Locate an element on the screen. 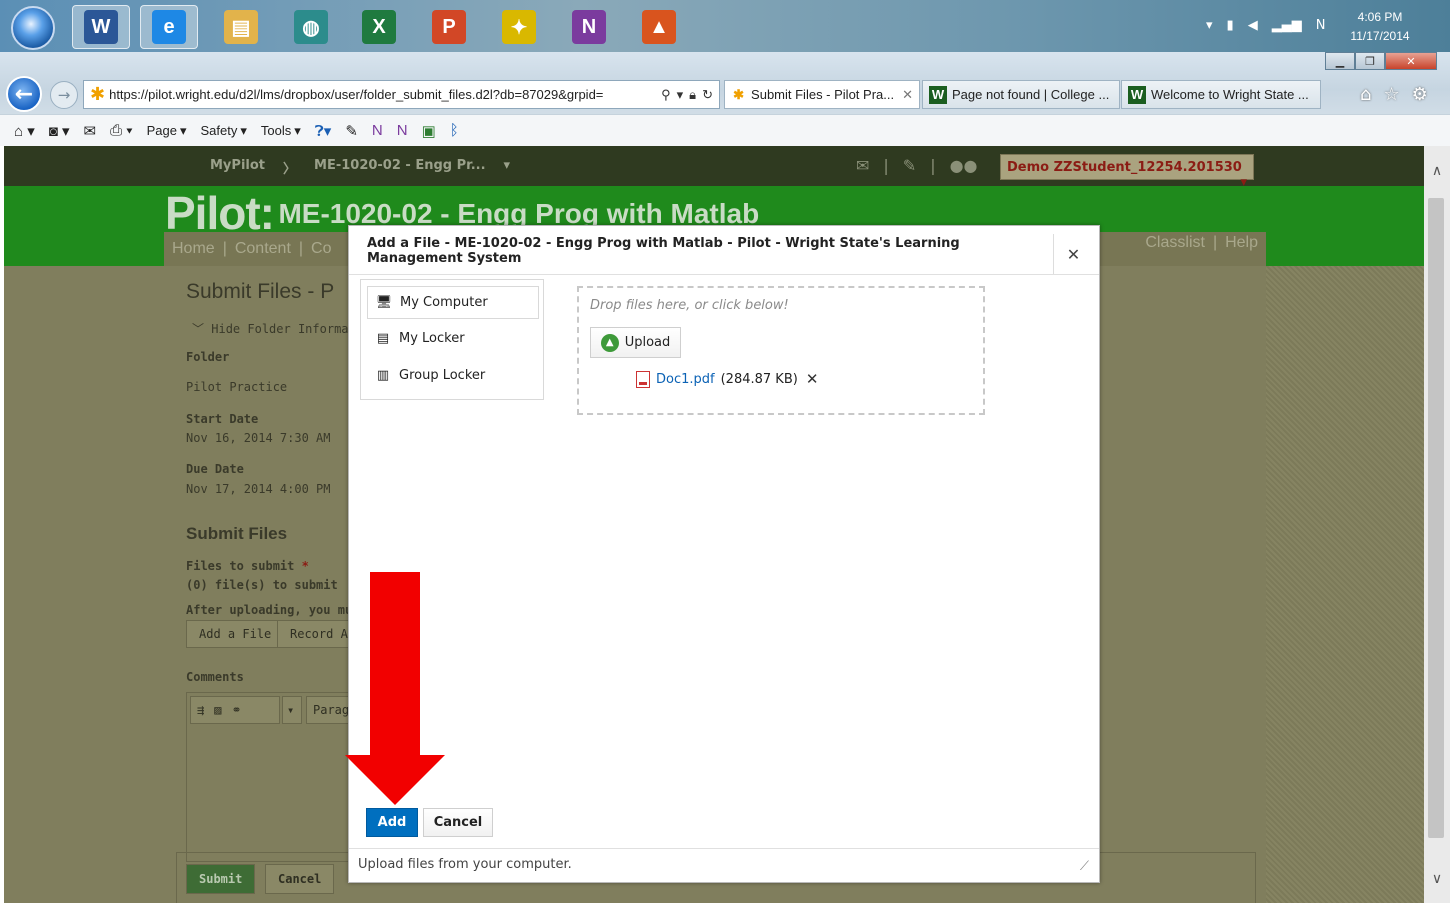 The height and width of the screenshot is (903, 1450). addon-icon: ▣ is located at coordinates (429, 131).